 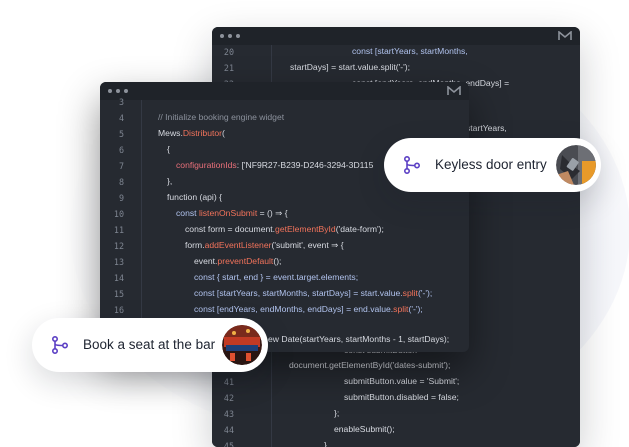 What do you see at coordinates (305, 229) in the screenshot?
I see `code-token: getElementById` at bounding box center [305, 229].